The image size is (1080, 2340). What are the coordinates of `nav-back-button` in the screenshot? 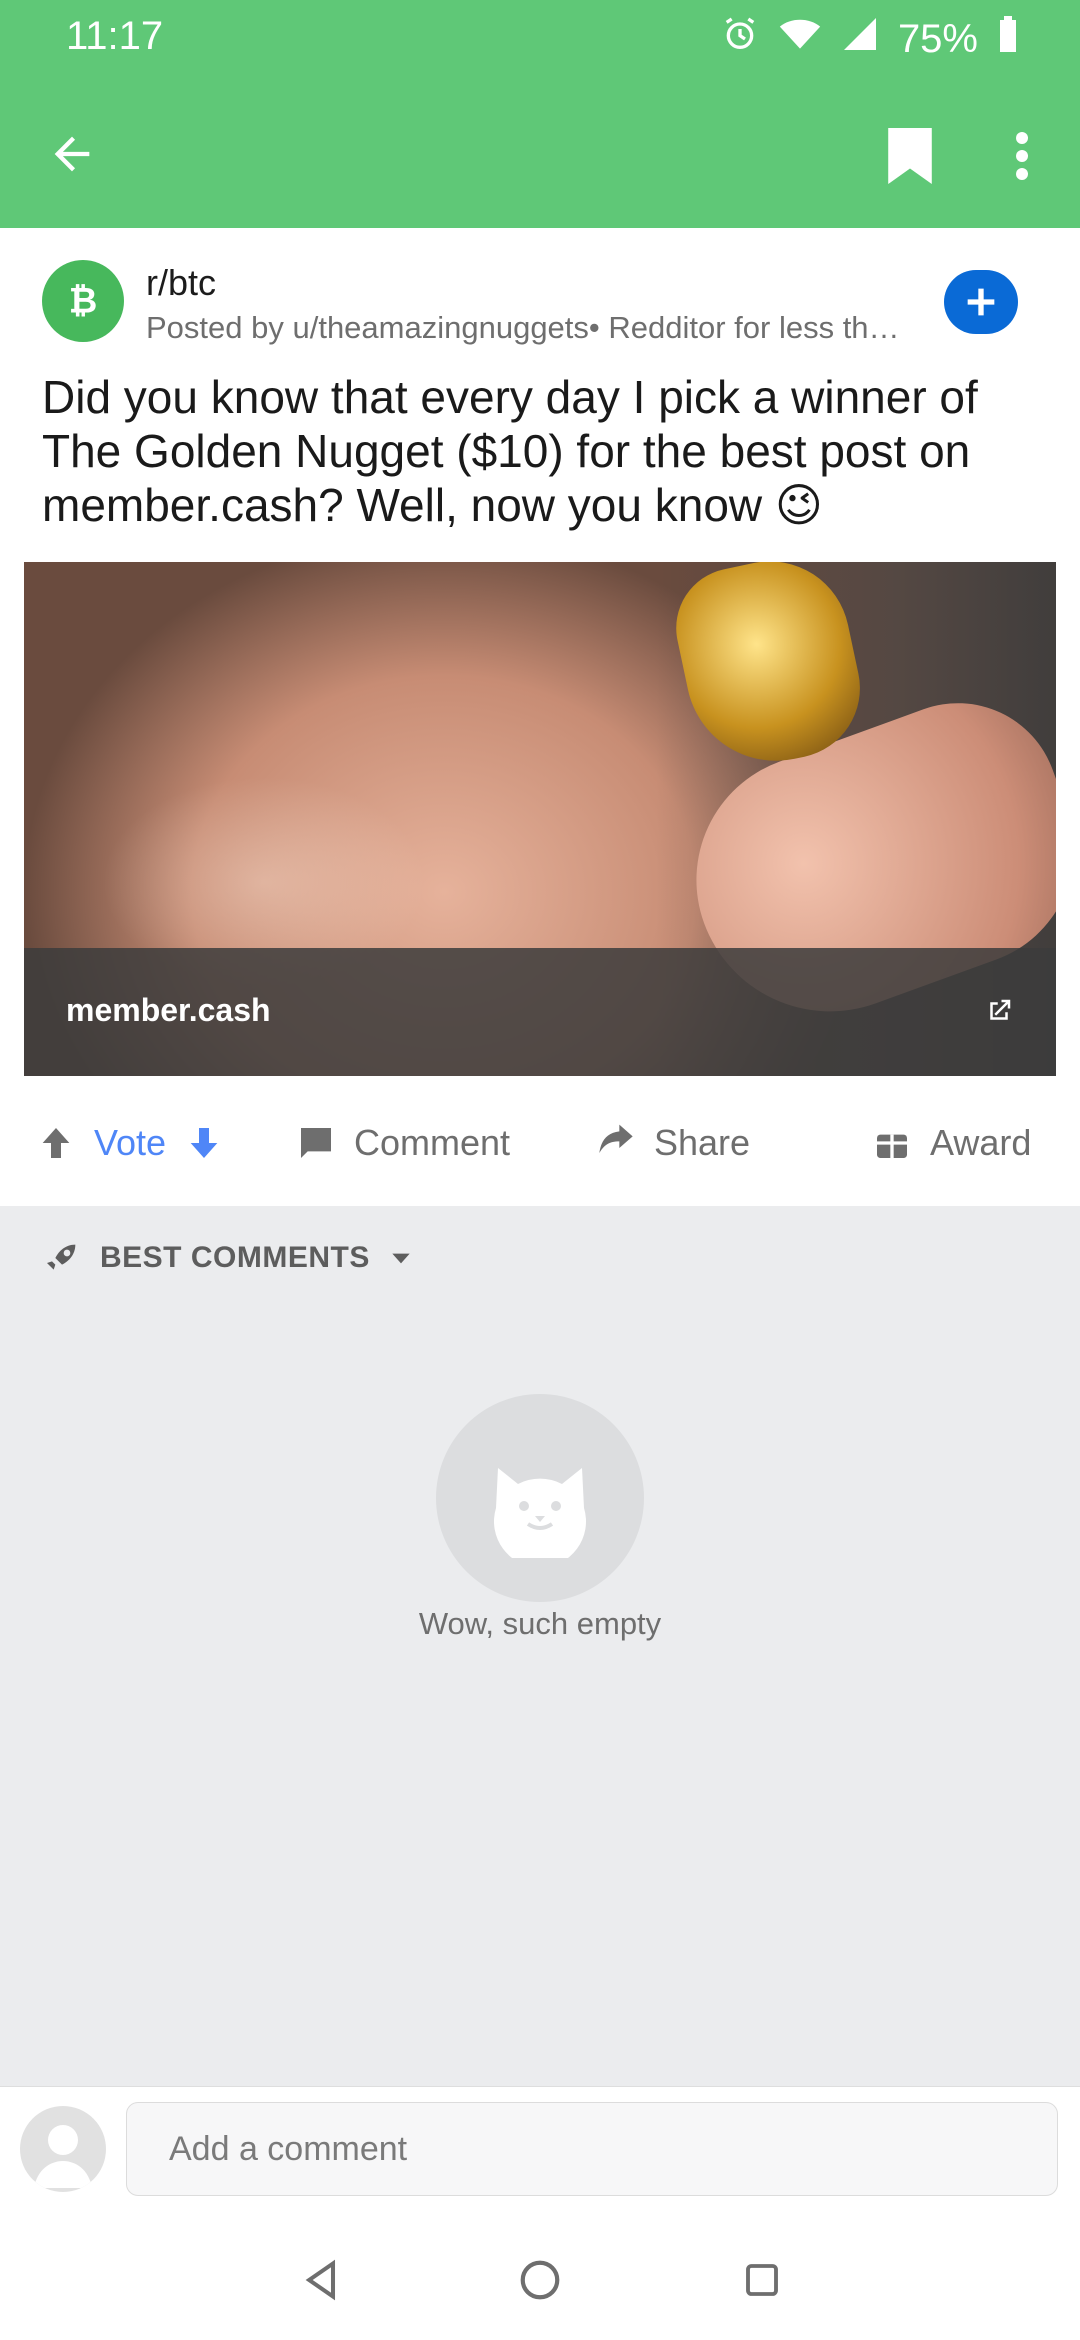 It's located at (322, 2280).